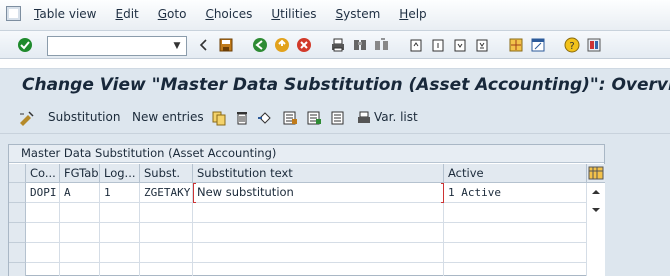 This screenshot has width=670, height=276. I want to click on first-page-icon, so click(416, 45).